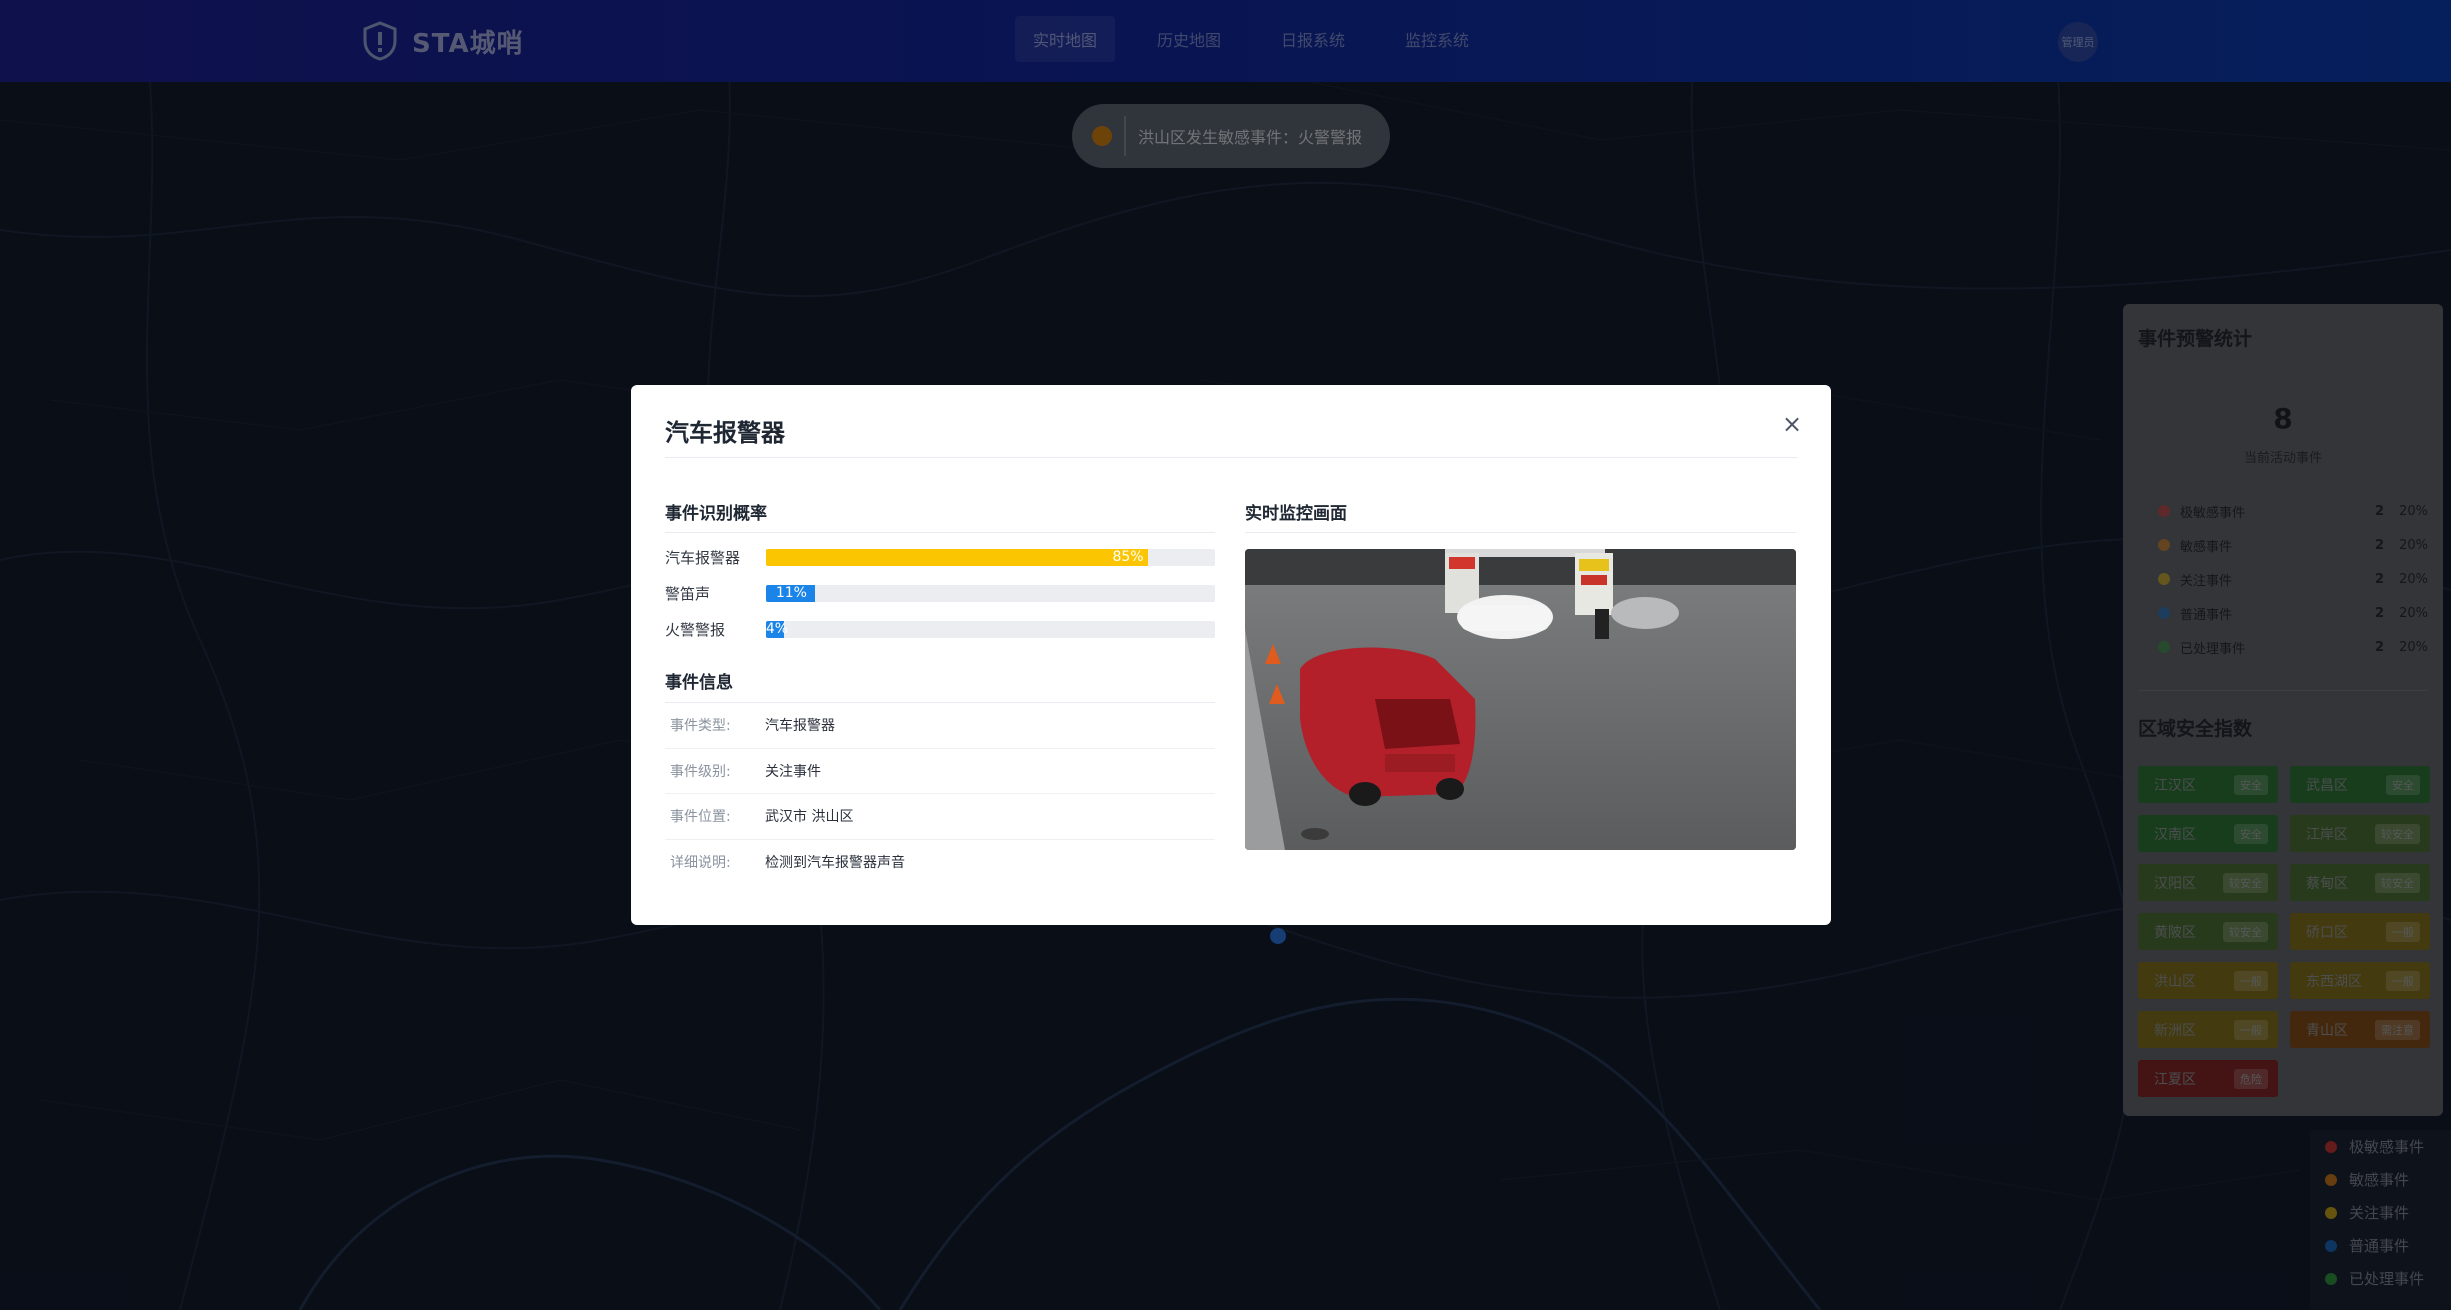 Image resolution: width=2451 pixels, height=1310 pixels. I want to click on probability-value: 4%, so click(777, 629).